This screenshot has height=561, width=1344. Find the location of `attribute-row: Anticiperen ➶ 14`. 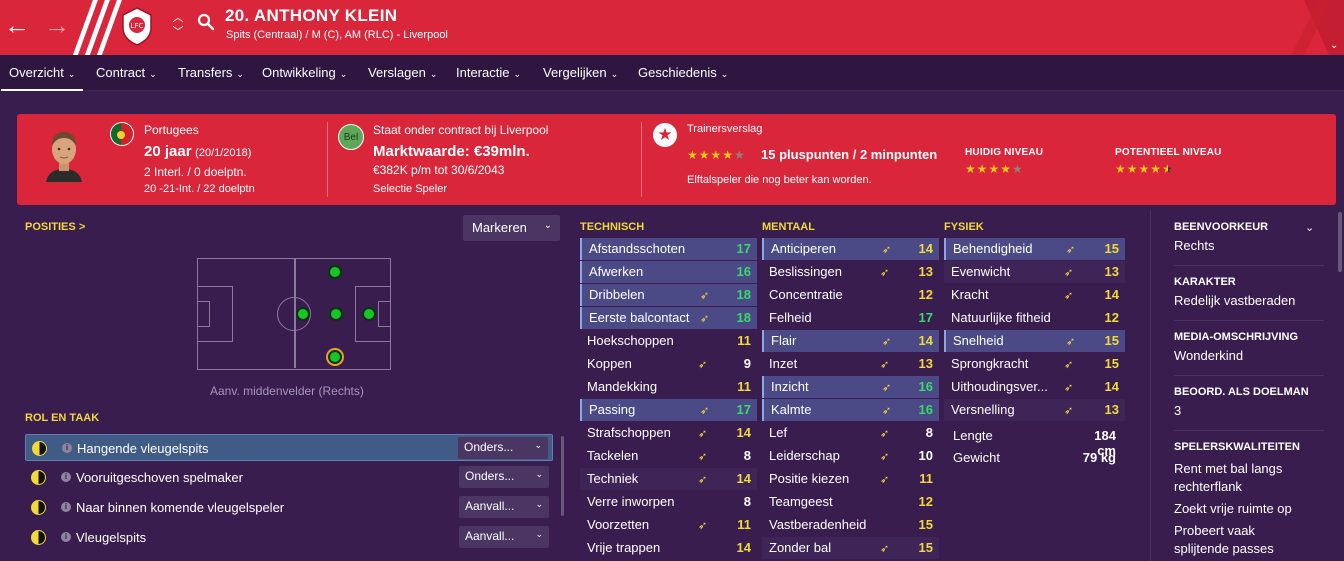

attribute-row: Anticiperen ➶ 14 is located at coordinates (850, 249).